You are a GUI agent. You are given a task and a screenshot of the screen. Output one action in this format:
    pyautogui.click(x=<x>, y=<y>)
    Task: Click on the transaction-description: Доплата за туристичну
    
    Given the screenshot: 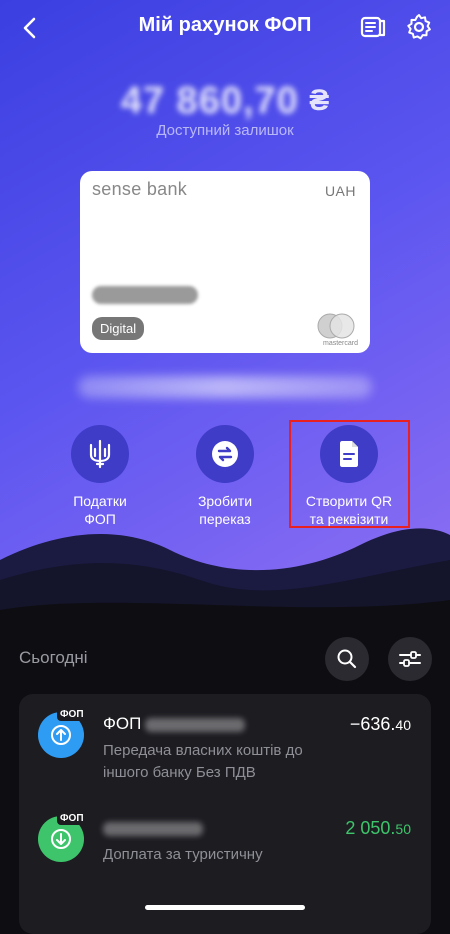 What is the action you would take?
    pyautogui.click(x=183, y=854)
    